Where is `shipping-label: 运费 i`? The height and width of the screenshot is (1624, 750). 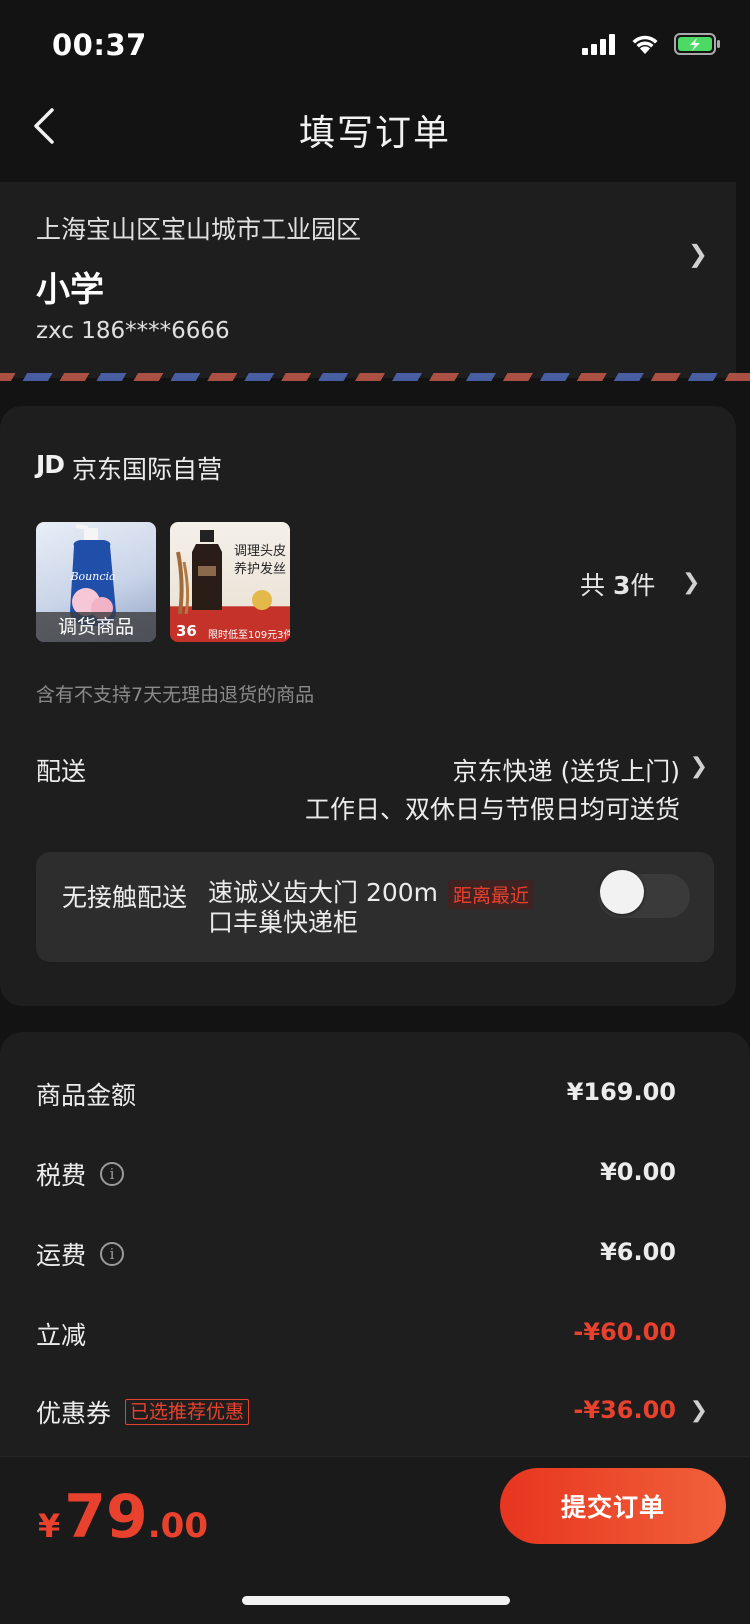
shipping-label: 运费 i is located at coordinates (80, 1254).